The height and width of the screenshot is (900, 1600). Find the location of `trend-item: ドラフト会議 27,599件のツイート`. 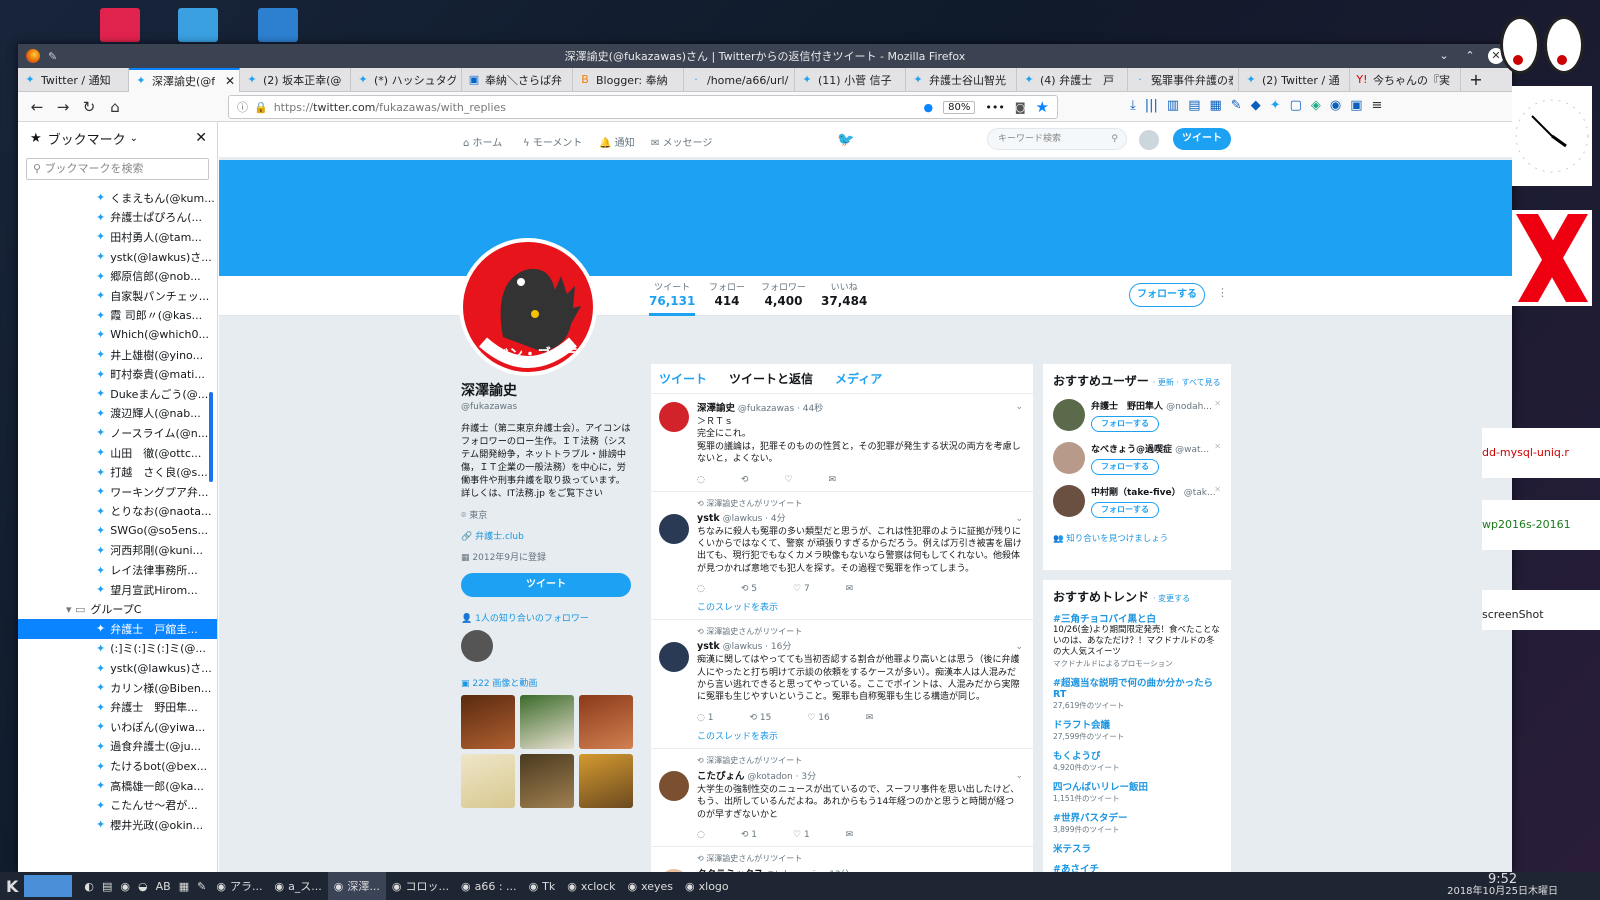

trend-item: ドラフト会議 27,599件のツイート is located at coordinates (1137, 729).